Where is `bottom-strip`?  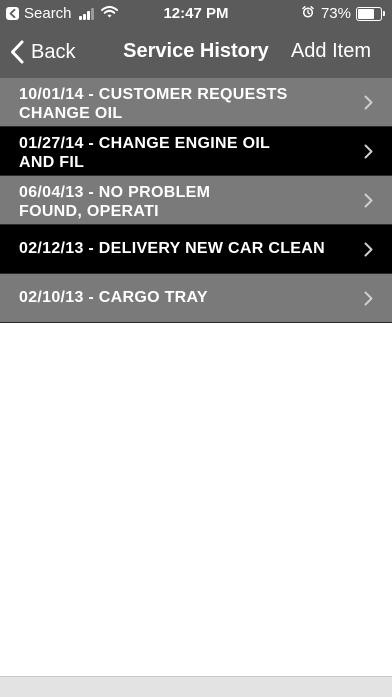 bottom-strip is located at coordinates (196, 686).